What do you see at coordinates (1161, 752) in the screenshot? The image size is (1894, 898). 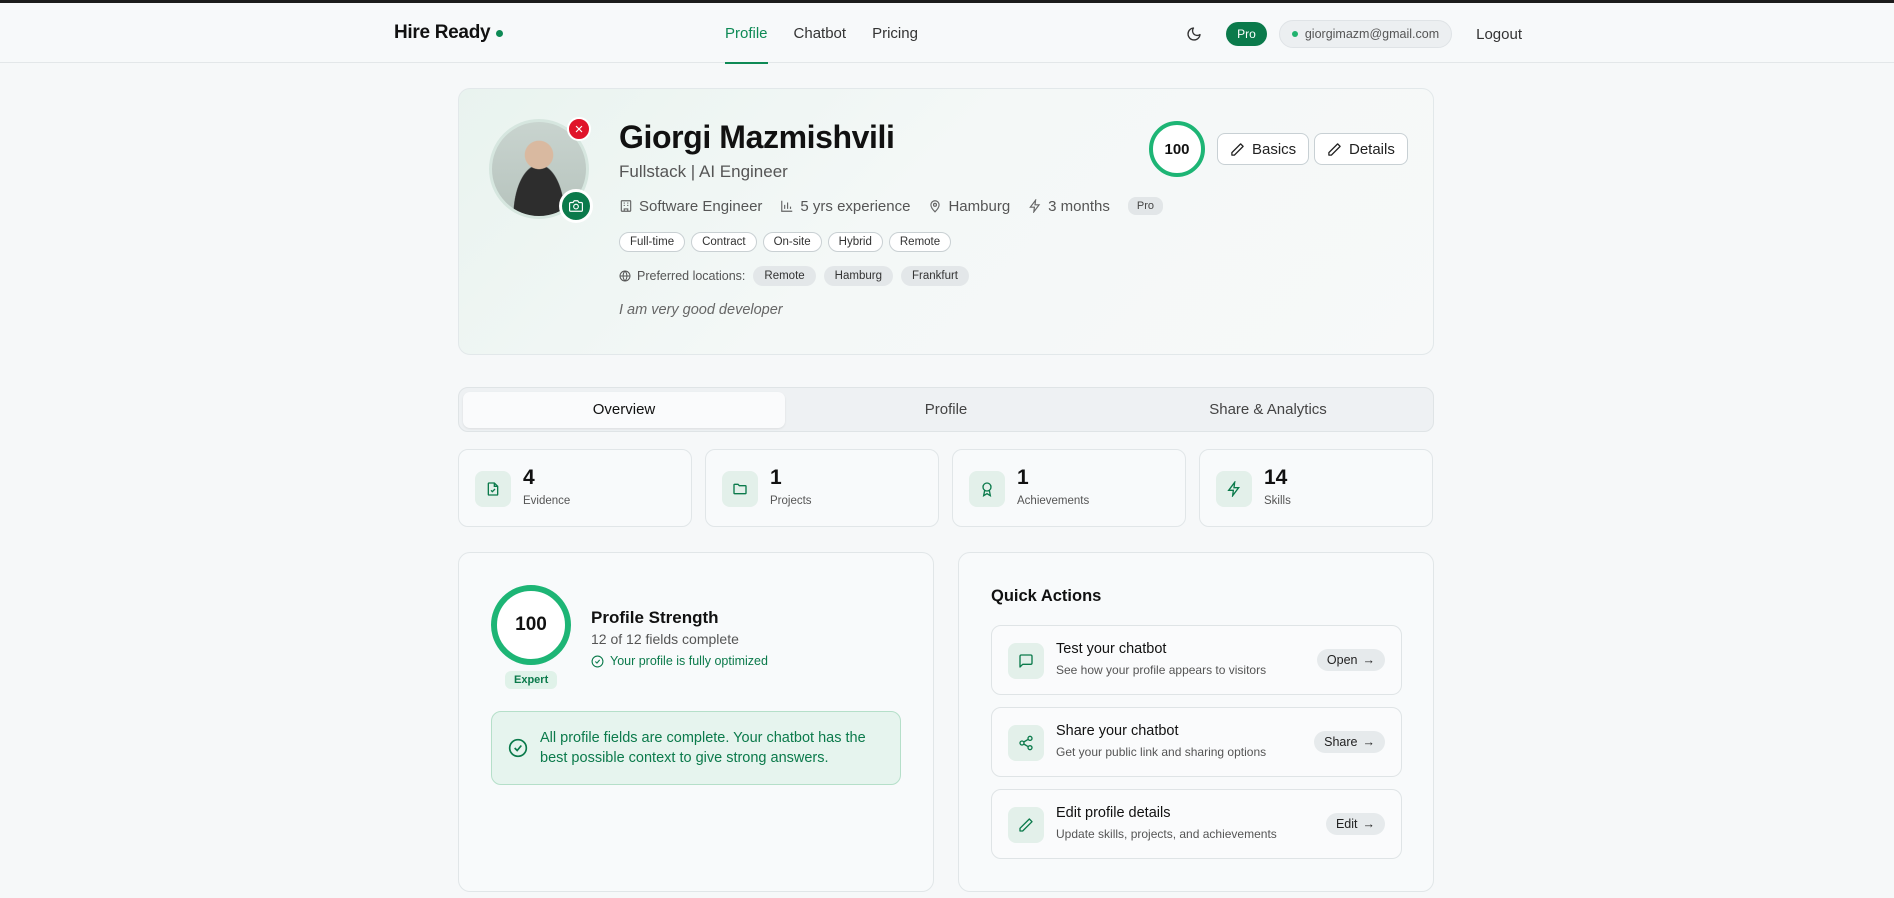 I see `quick-action-desc: Get your public link and sharing options` at bounding box center [1161, 752].